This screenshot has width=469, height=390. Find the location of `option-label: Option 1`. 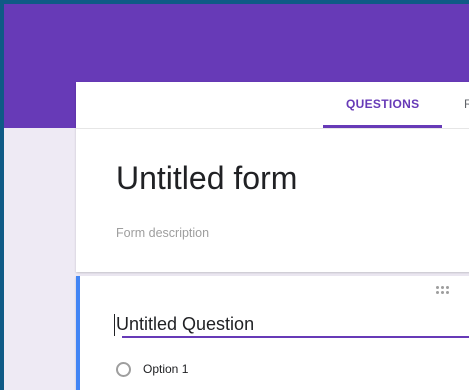

option-label: Option 1 is located at coordinates (165, 369).